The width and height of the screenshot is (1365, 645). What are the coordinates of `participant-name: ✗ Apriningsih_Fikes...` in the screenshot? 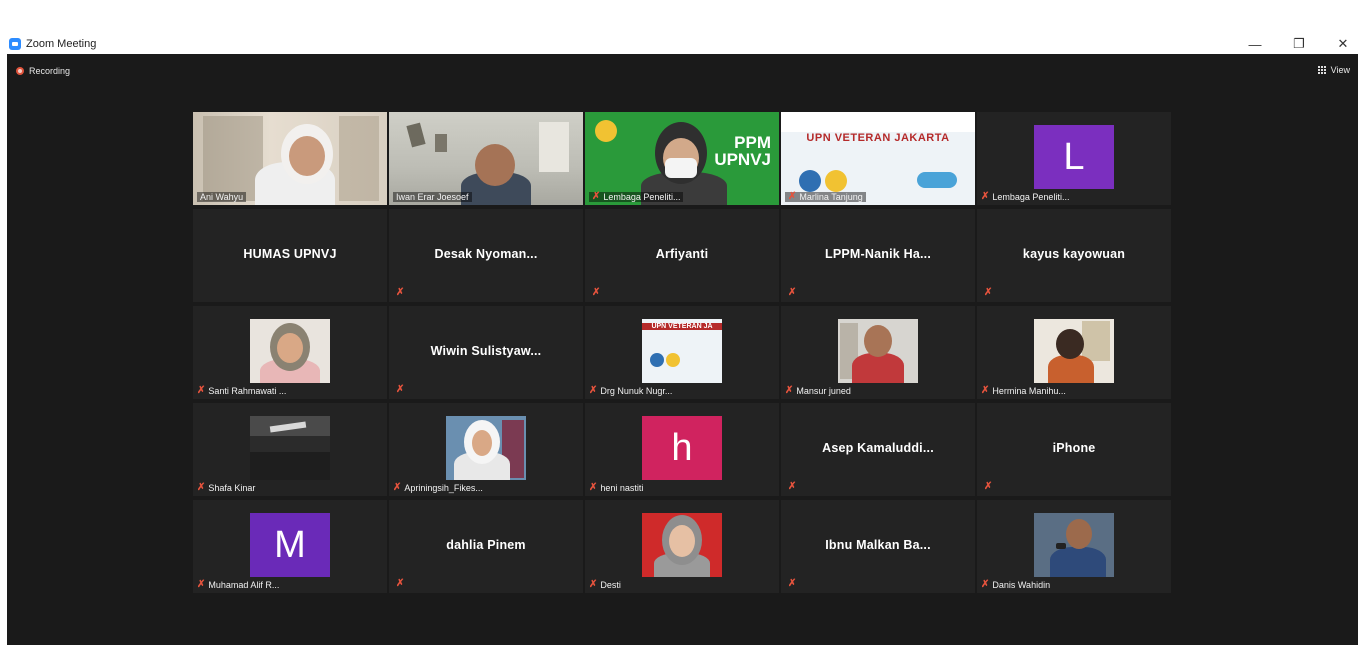 It's located at (438, 488).